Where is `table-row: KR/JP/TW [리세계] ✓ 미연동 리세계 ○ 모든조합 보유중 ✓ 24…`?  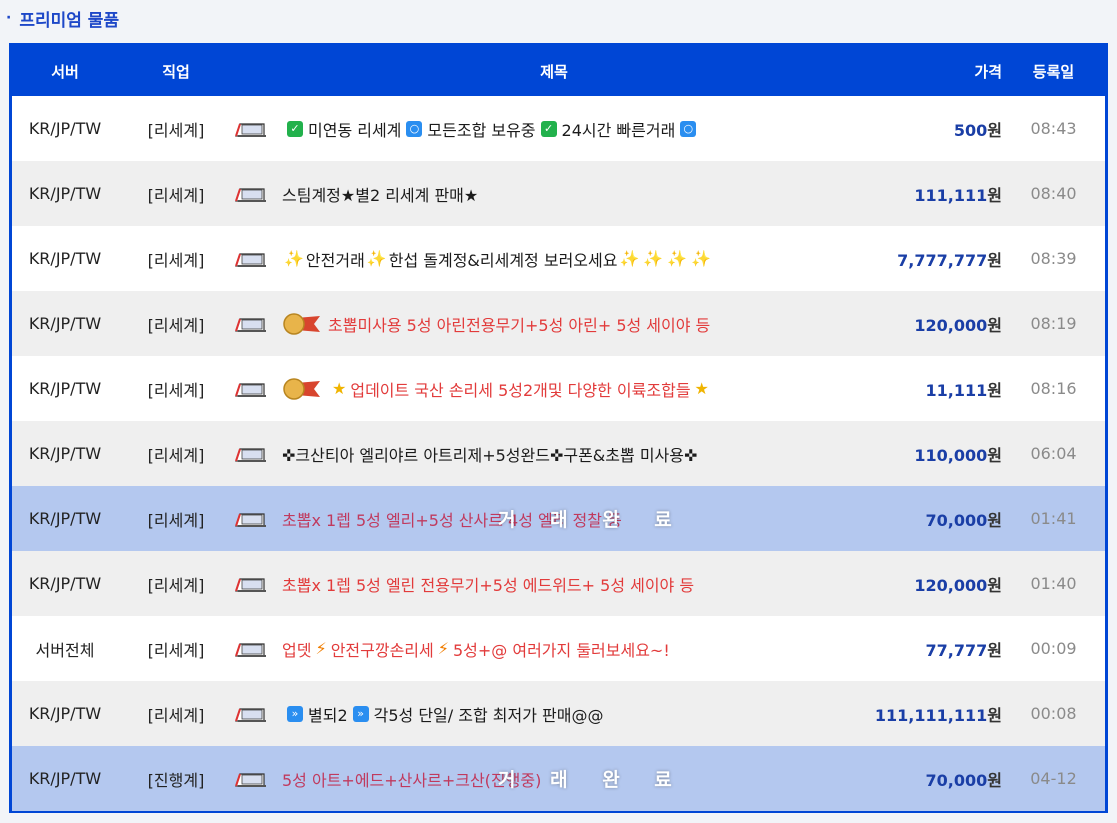 table-row: KR/JP/TW [리세계] ✓ 미연동 리세계 ○ 모든조합 보유중 ✓ 24… is located at coordinates (558, 128).